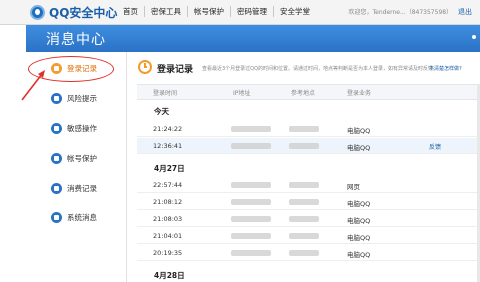 Image resolution: width=480 pixels, height=282 pixels. Describe the element at coordinates (76, 40) in the screenshot. I see `page-title: 消息中心` at that location.